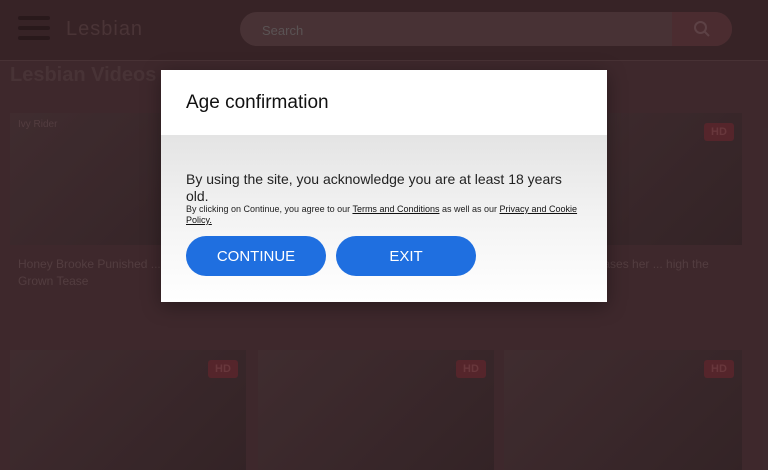 This screenshot has height=470, width=768. What do you see at coordinates (384, 102) in the screenshot?
I see `modal-header: Age confirmation` at bounding box center [384, 102].